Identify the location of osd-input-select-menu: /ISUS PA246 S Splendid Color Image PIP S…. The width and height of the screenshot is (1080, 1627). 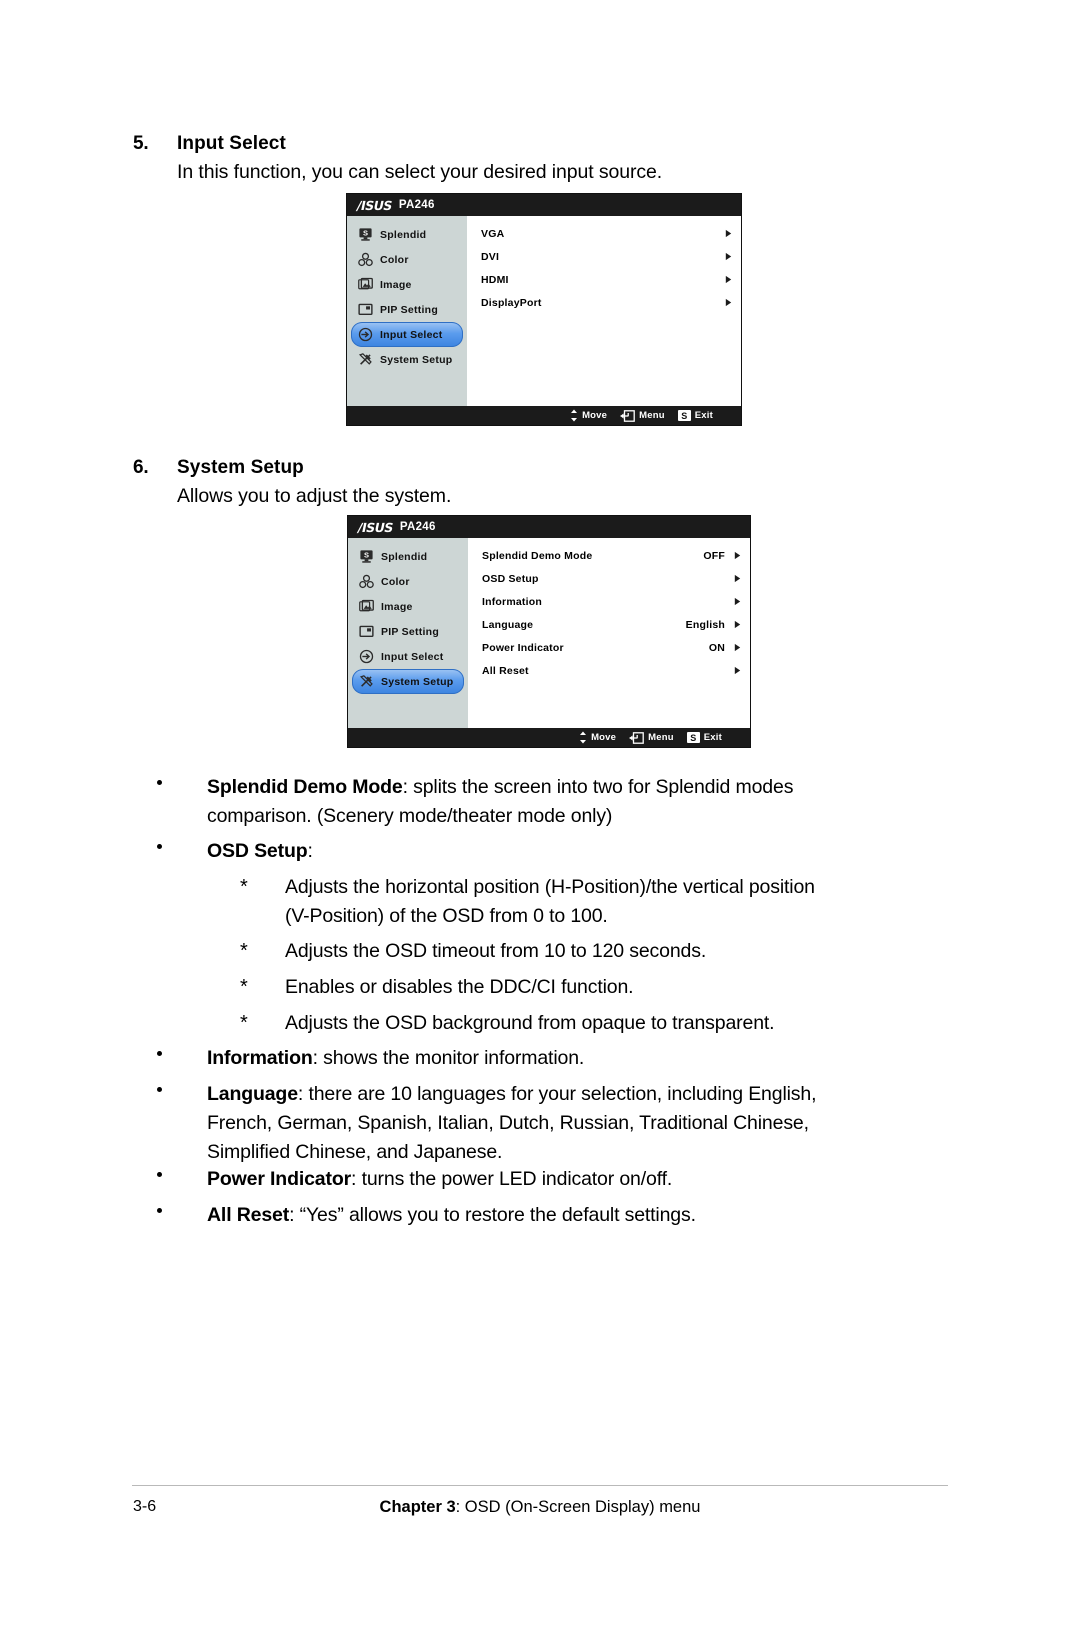
(544, 309).